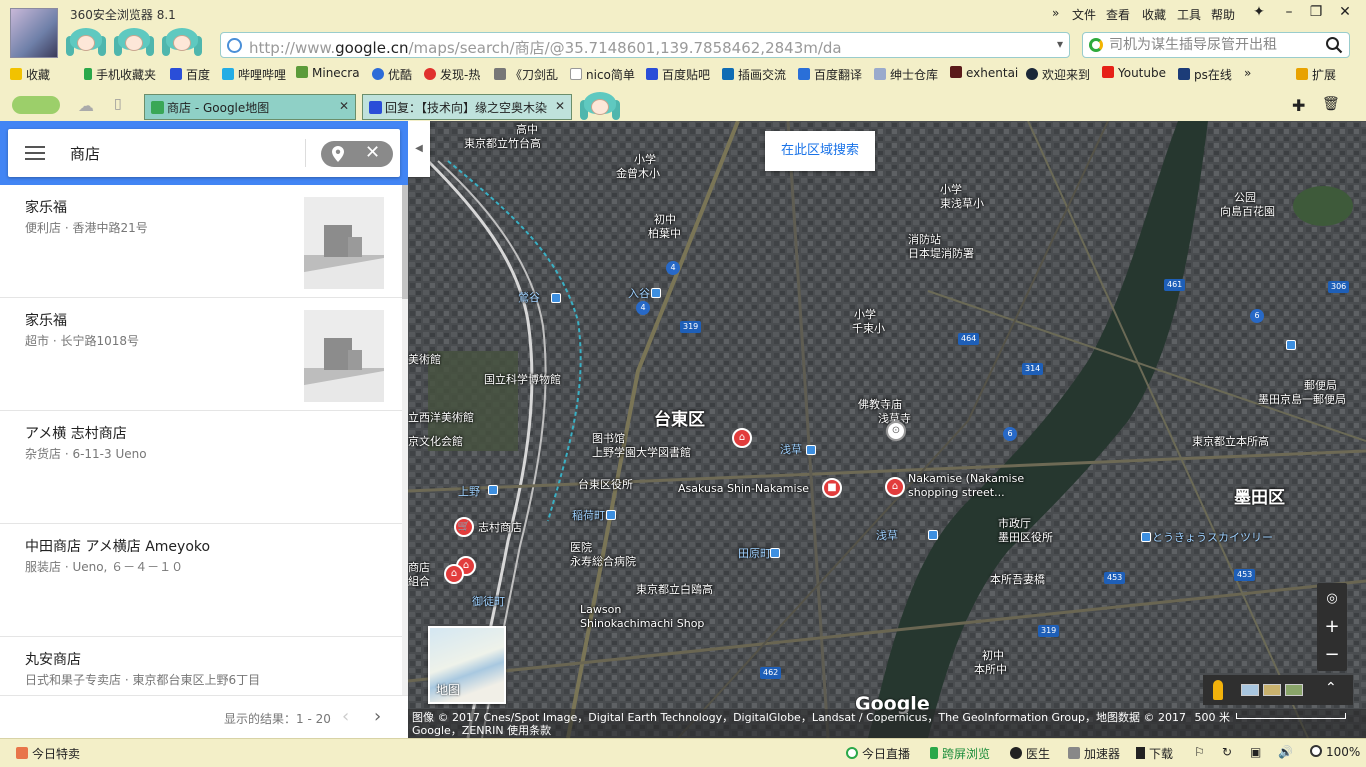  Describe the element at coordinates (185, 153) in the screenshot. I see `maps-query-input` at that location.